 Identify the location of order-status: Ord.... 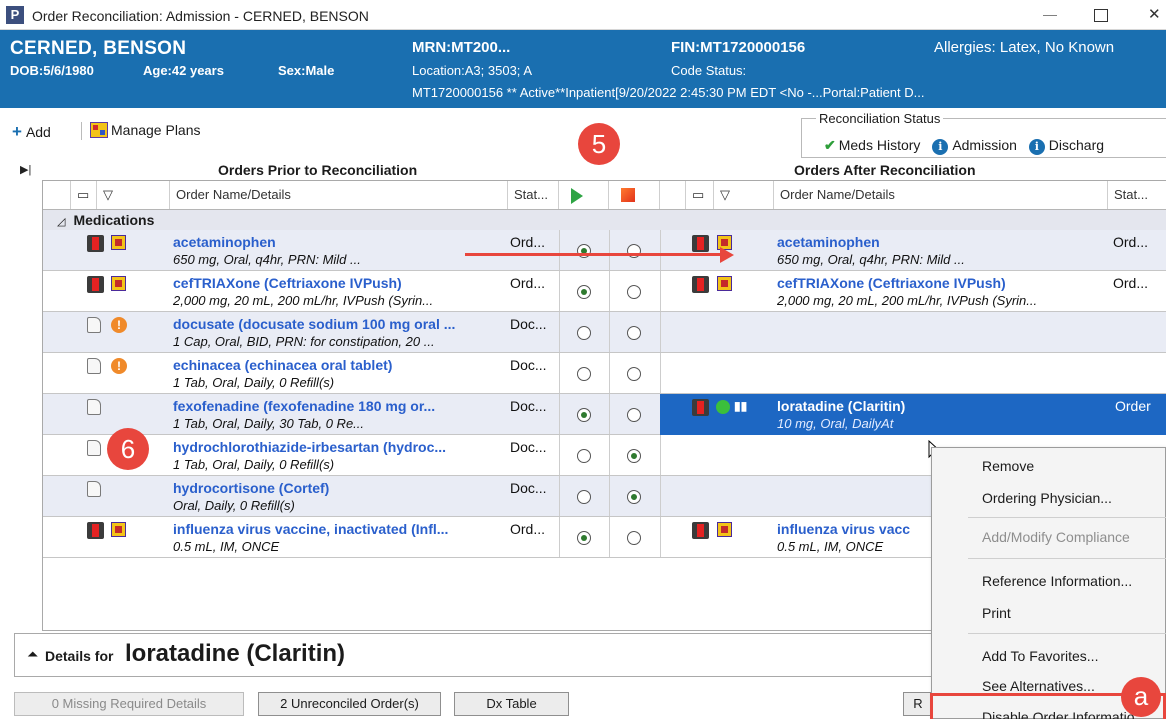
(528, 529).